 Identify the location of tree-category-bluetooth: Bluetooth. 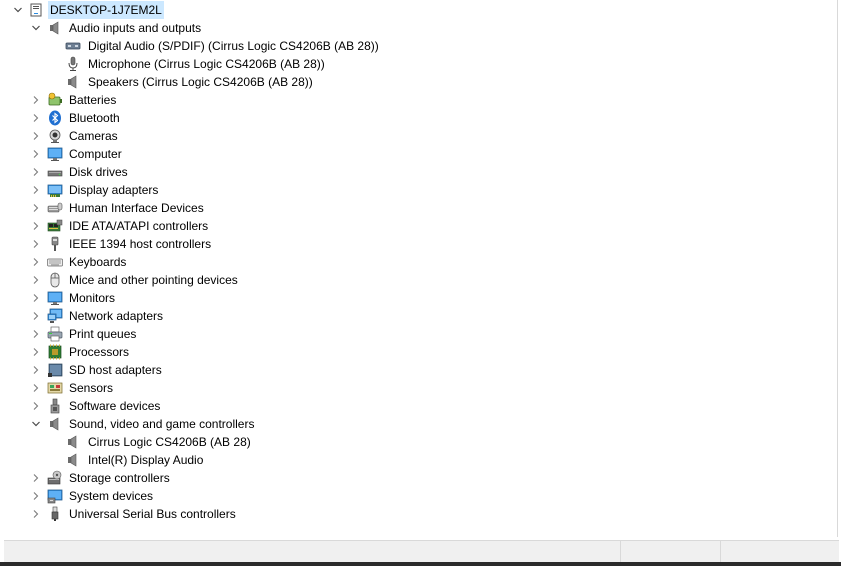
(415, 118).